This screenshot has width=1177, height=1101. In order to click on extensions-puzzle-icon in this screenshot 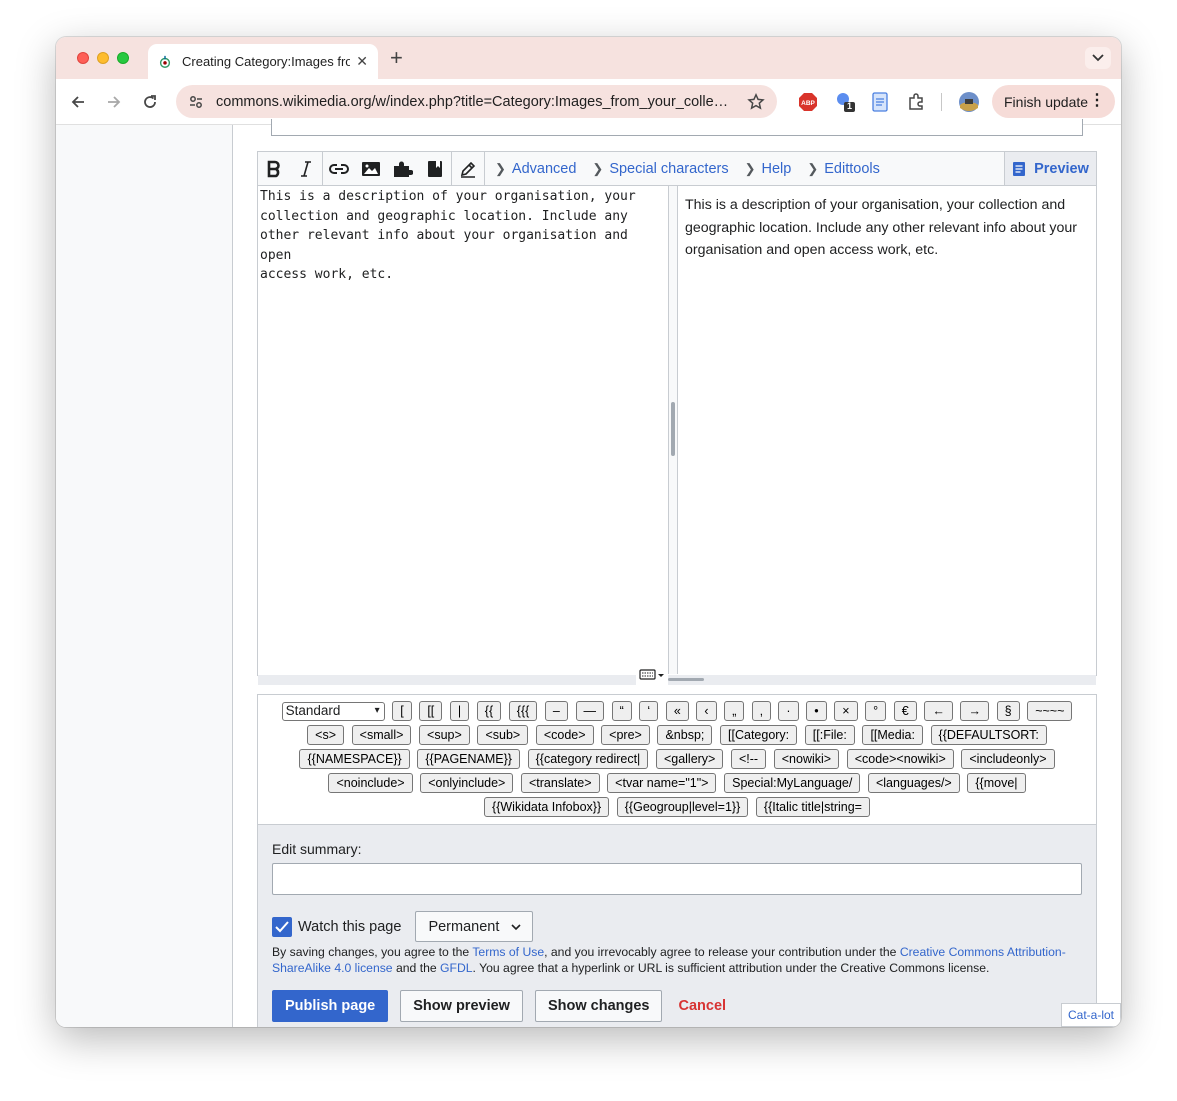, I will do `click(916, 102)`.